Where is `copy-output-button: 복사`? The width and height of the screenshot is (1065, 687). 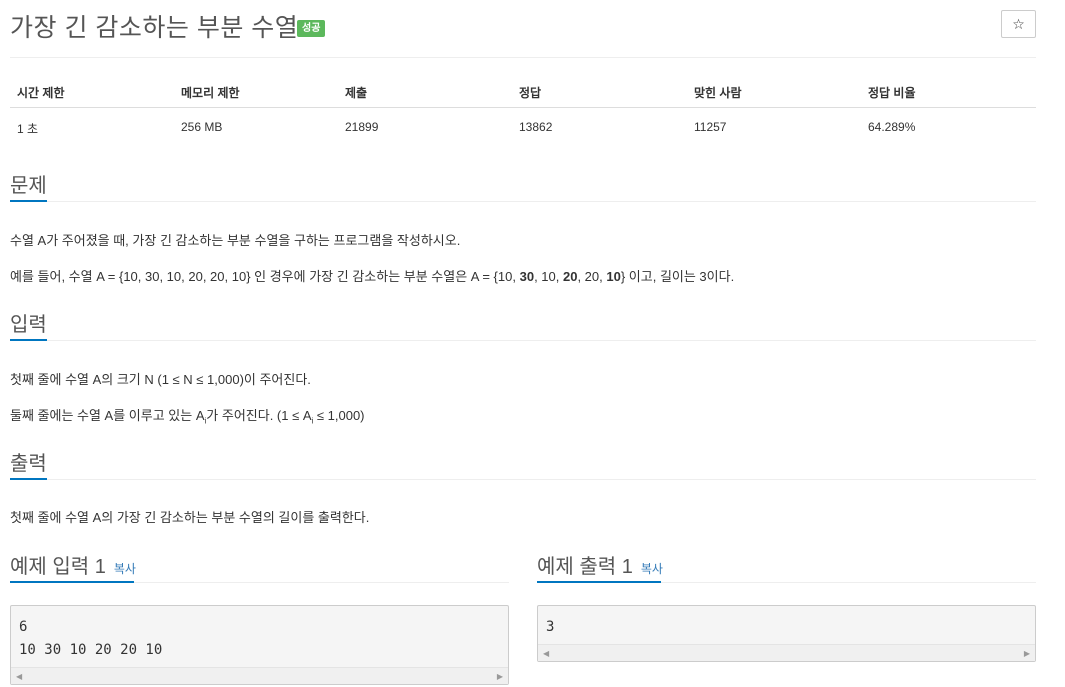
copy-output-button: 복사 is located at coordinates (652, 569).